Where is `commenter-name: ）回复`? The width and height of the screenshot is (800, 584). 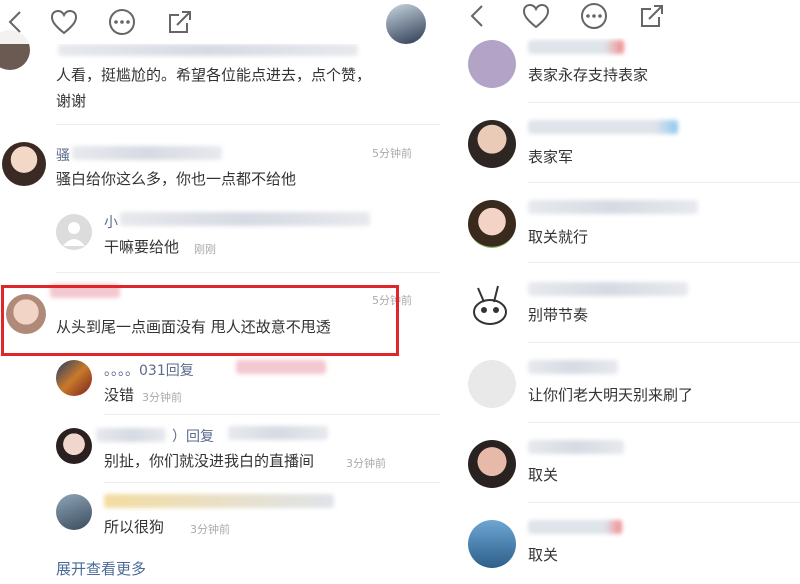
commenter-name: ）回复 is located at coordinates (193, 436).